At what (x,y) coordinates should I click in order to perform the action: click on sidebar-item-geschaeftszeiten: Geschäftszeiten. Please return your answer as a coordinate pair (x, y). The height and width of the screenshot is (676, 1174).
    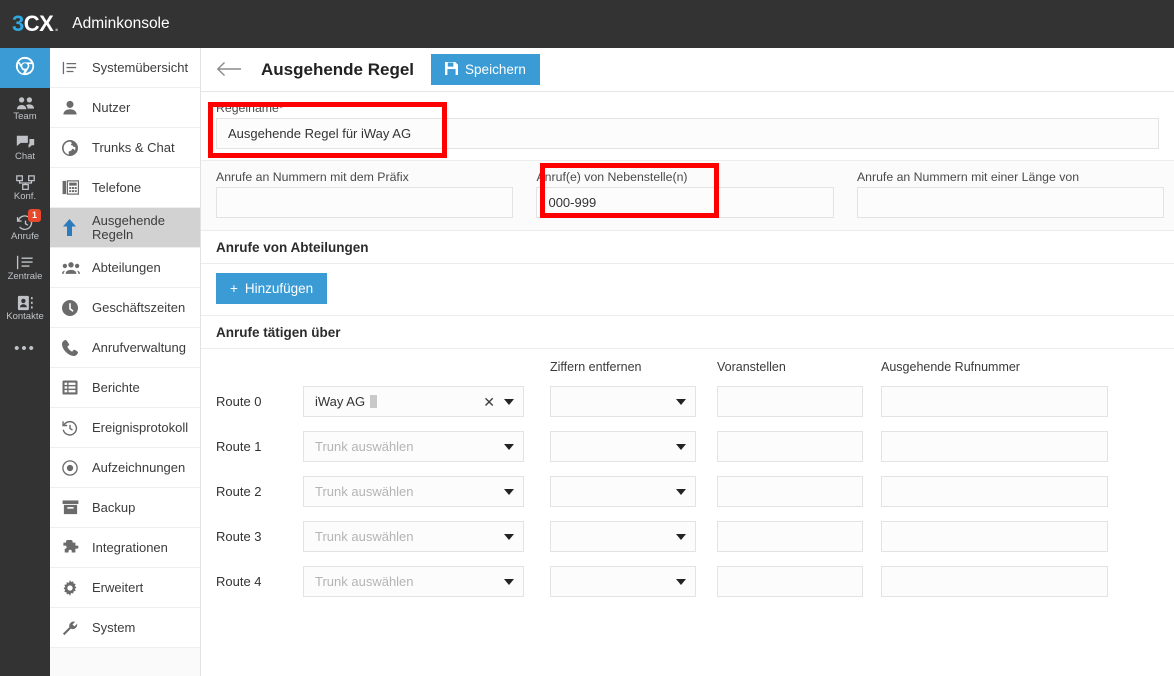
    Looking at the image, I should click on (125, 308).